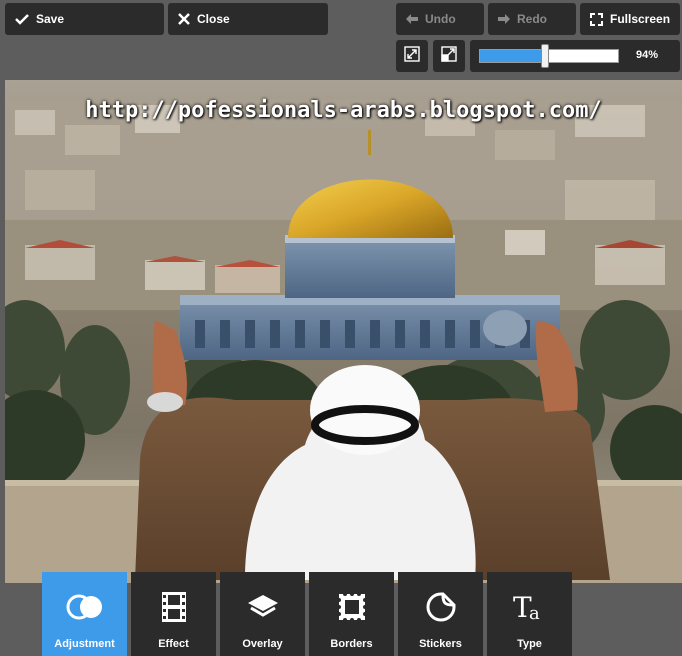 This screenshot has width=682, height=656. I want to click on redo-label: Redo, so click(532, 19).